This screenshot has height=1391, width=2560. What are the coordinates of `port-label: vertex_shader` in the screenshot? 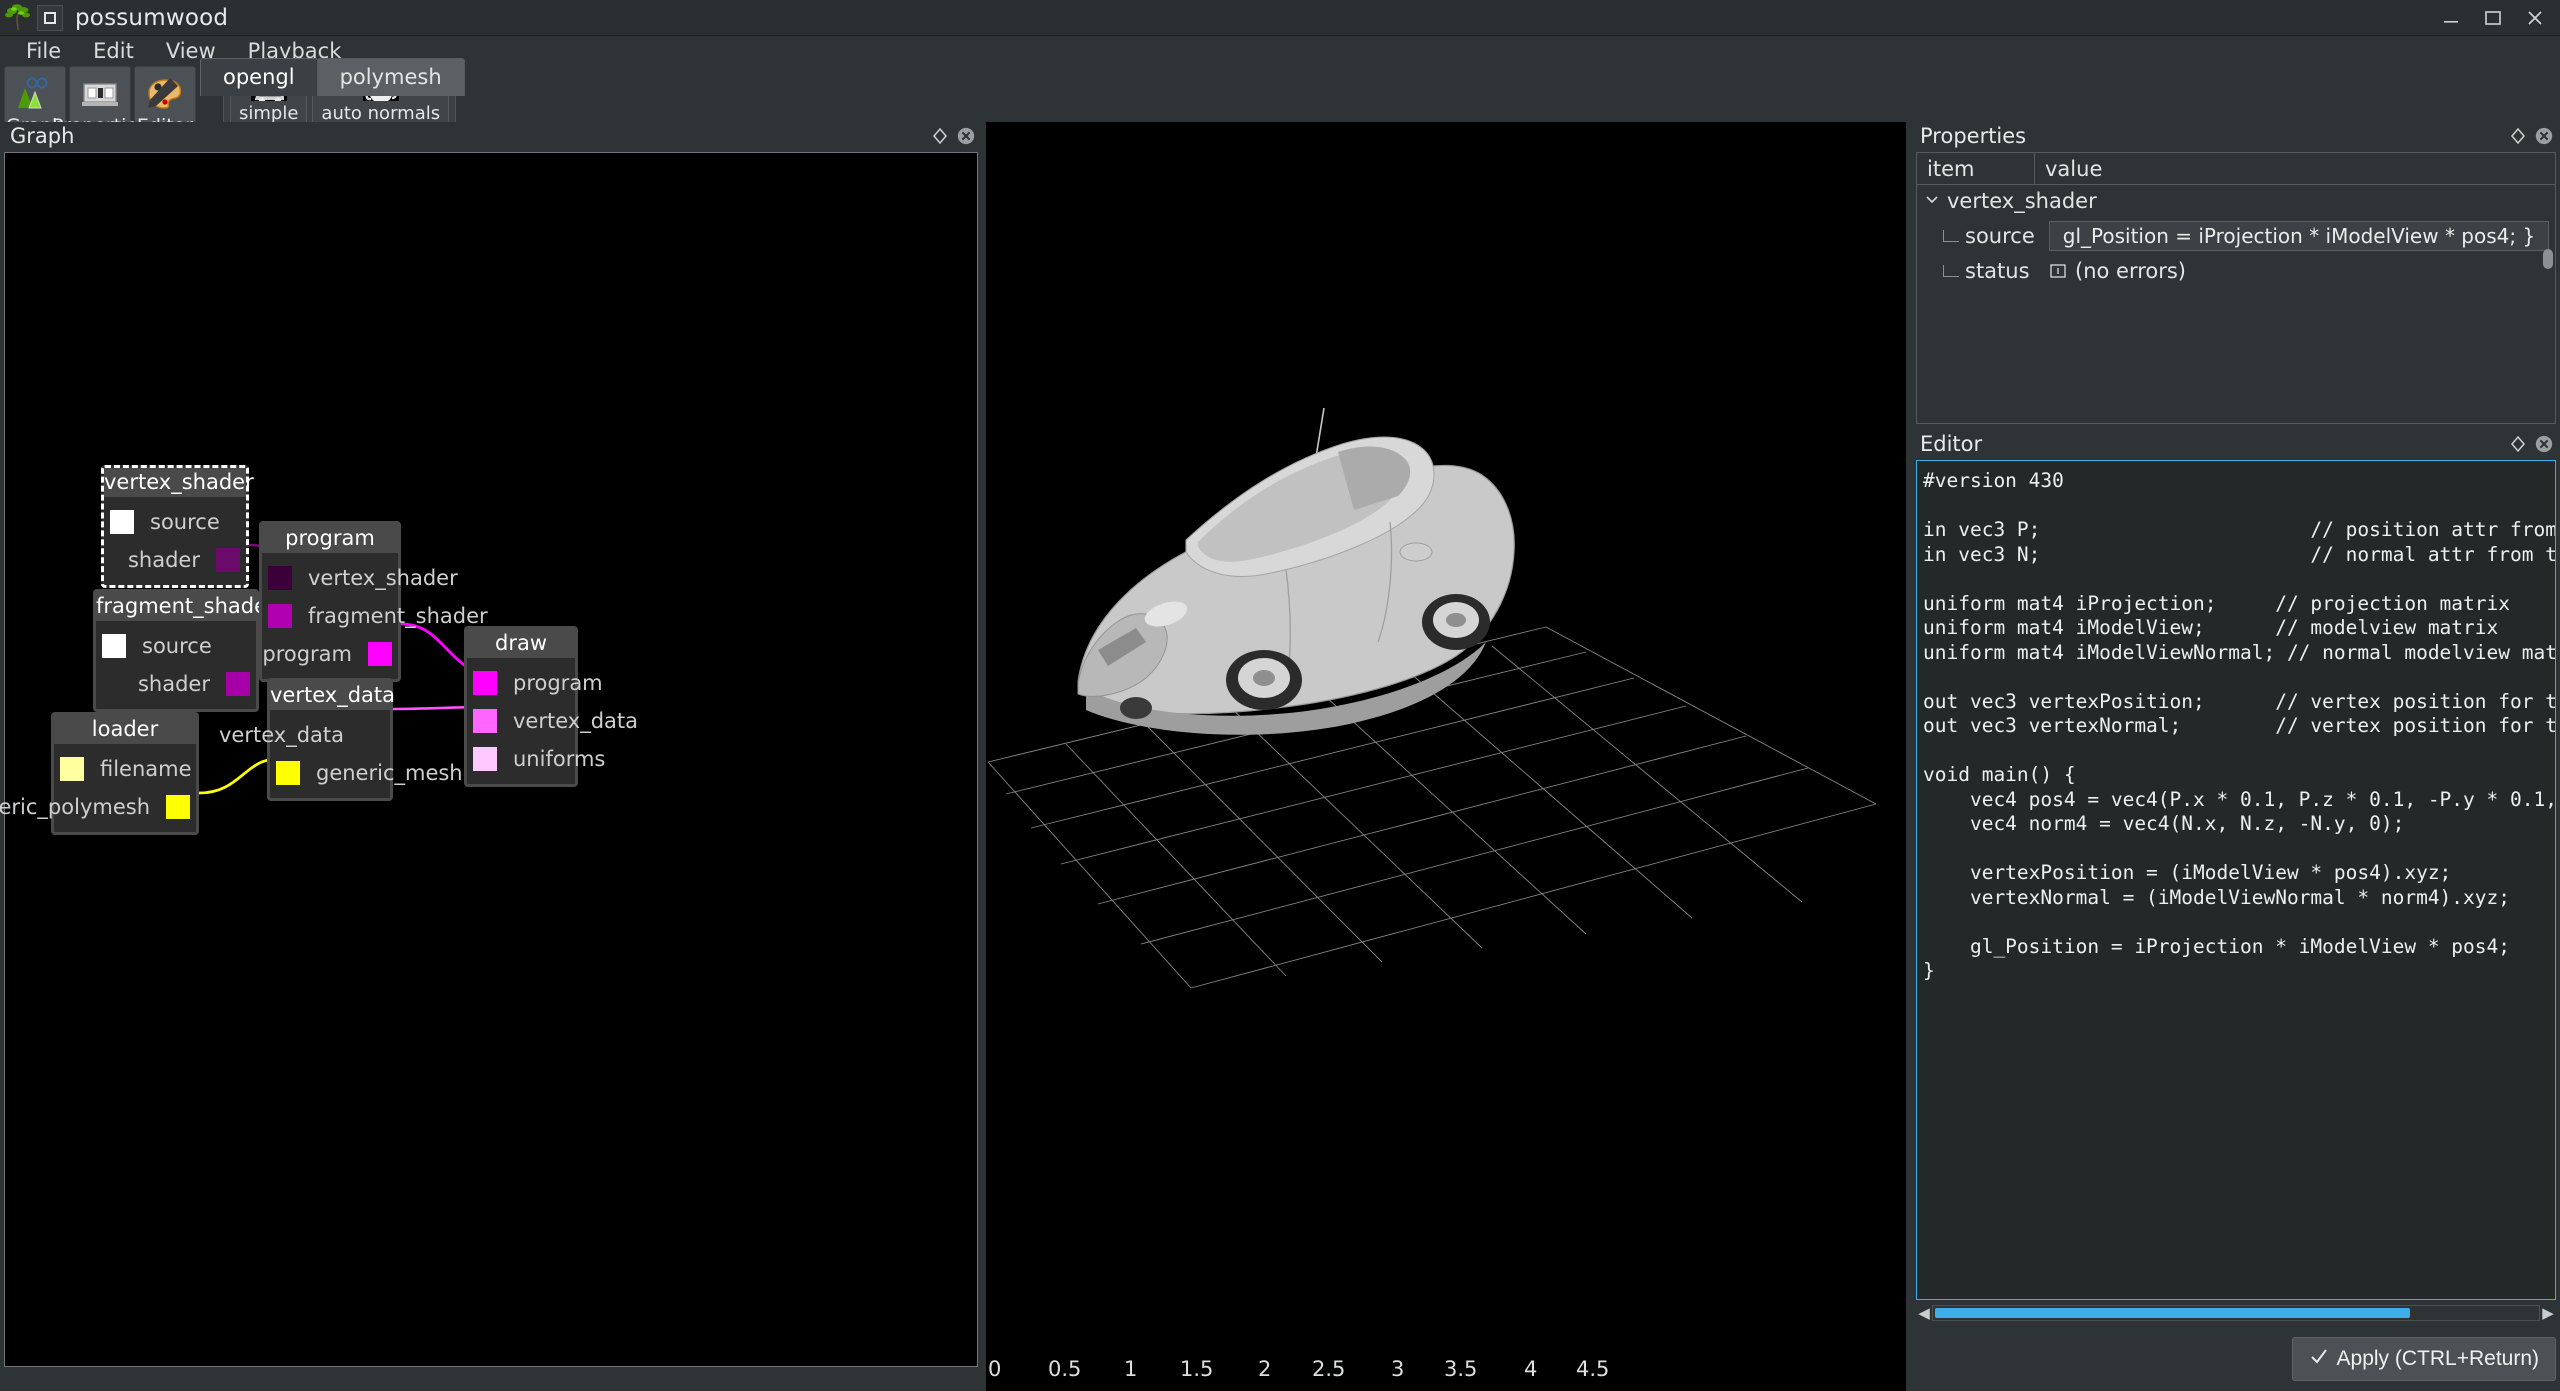 It's located at (383, 578).